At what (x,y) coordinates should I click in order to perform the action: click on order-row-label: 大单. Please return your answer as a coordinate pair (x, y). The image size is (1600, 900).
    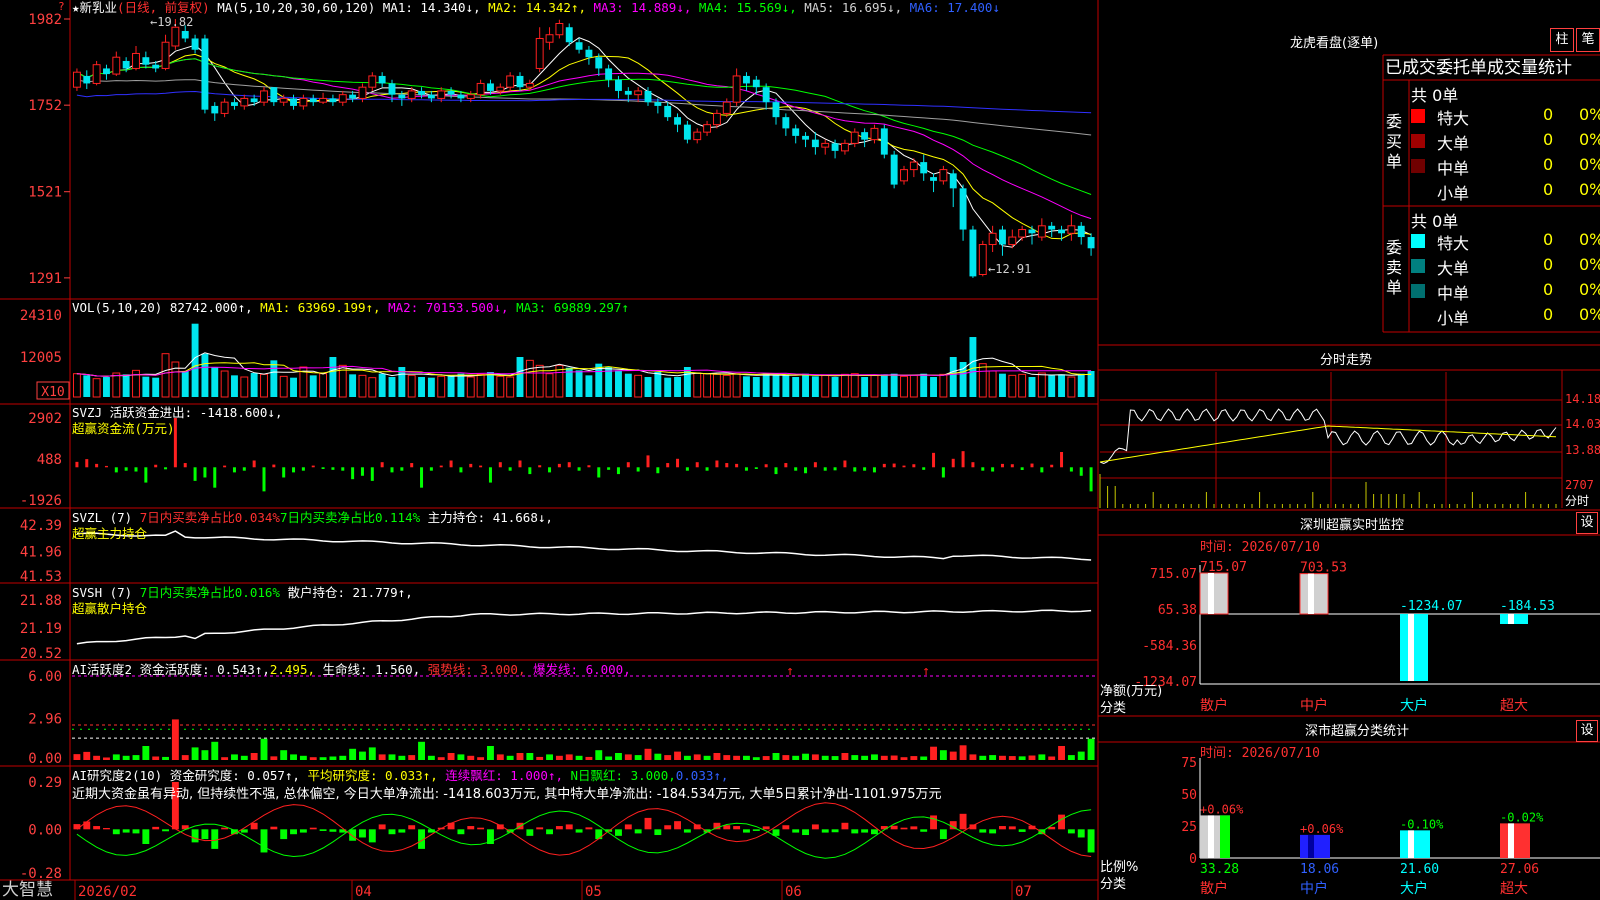
    Looking at the image, I should click on (1453, 268).